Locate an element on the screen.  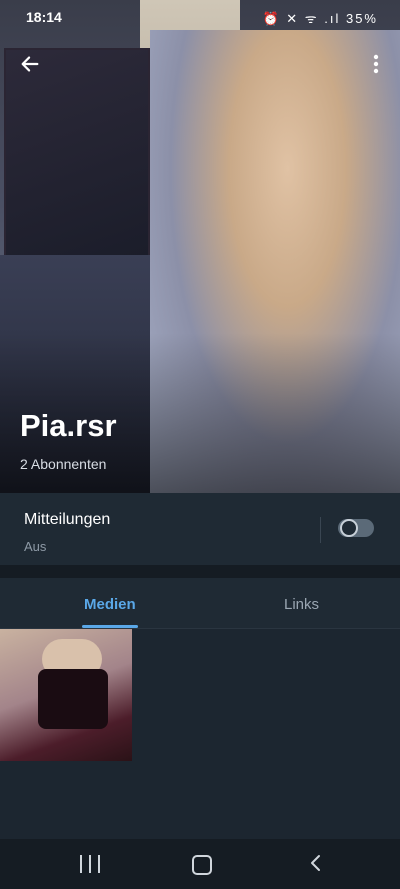
nav-back-icon is located at coordinates (316, 863).